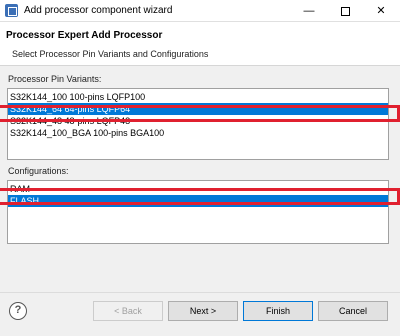  Describe the element at coordinates (38, 171) in the screenshot. I see `configurations-label: Configurations:` at that location.